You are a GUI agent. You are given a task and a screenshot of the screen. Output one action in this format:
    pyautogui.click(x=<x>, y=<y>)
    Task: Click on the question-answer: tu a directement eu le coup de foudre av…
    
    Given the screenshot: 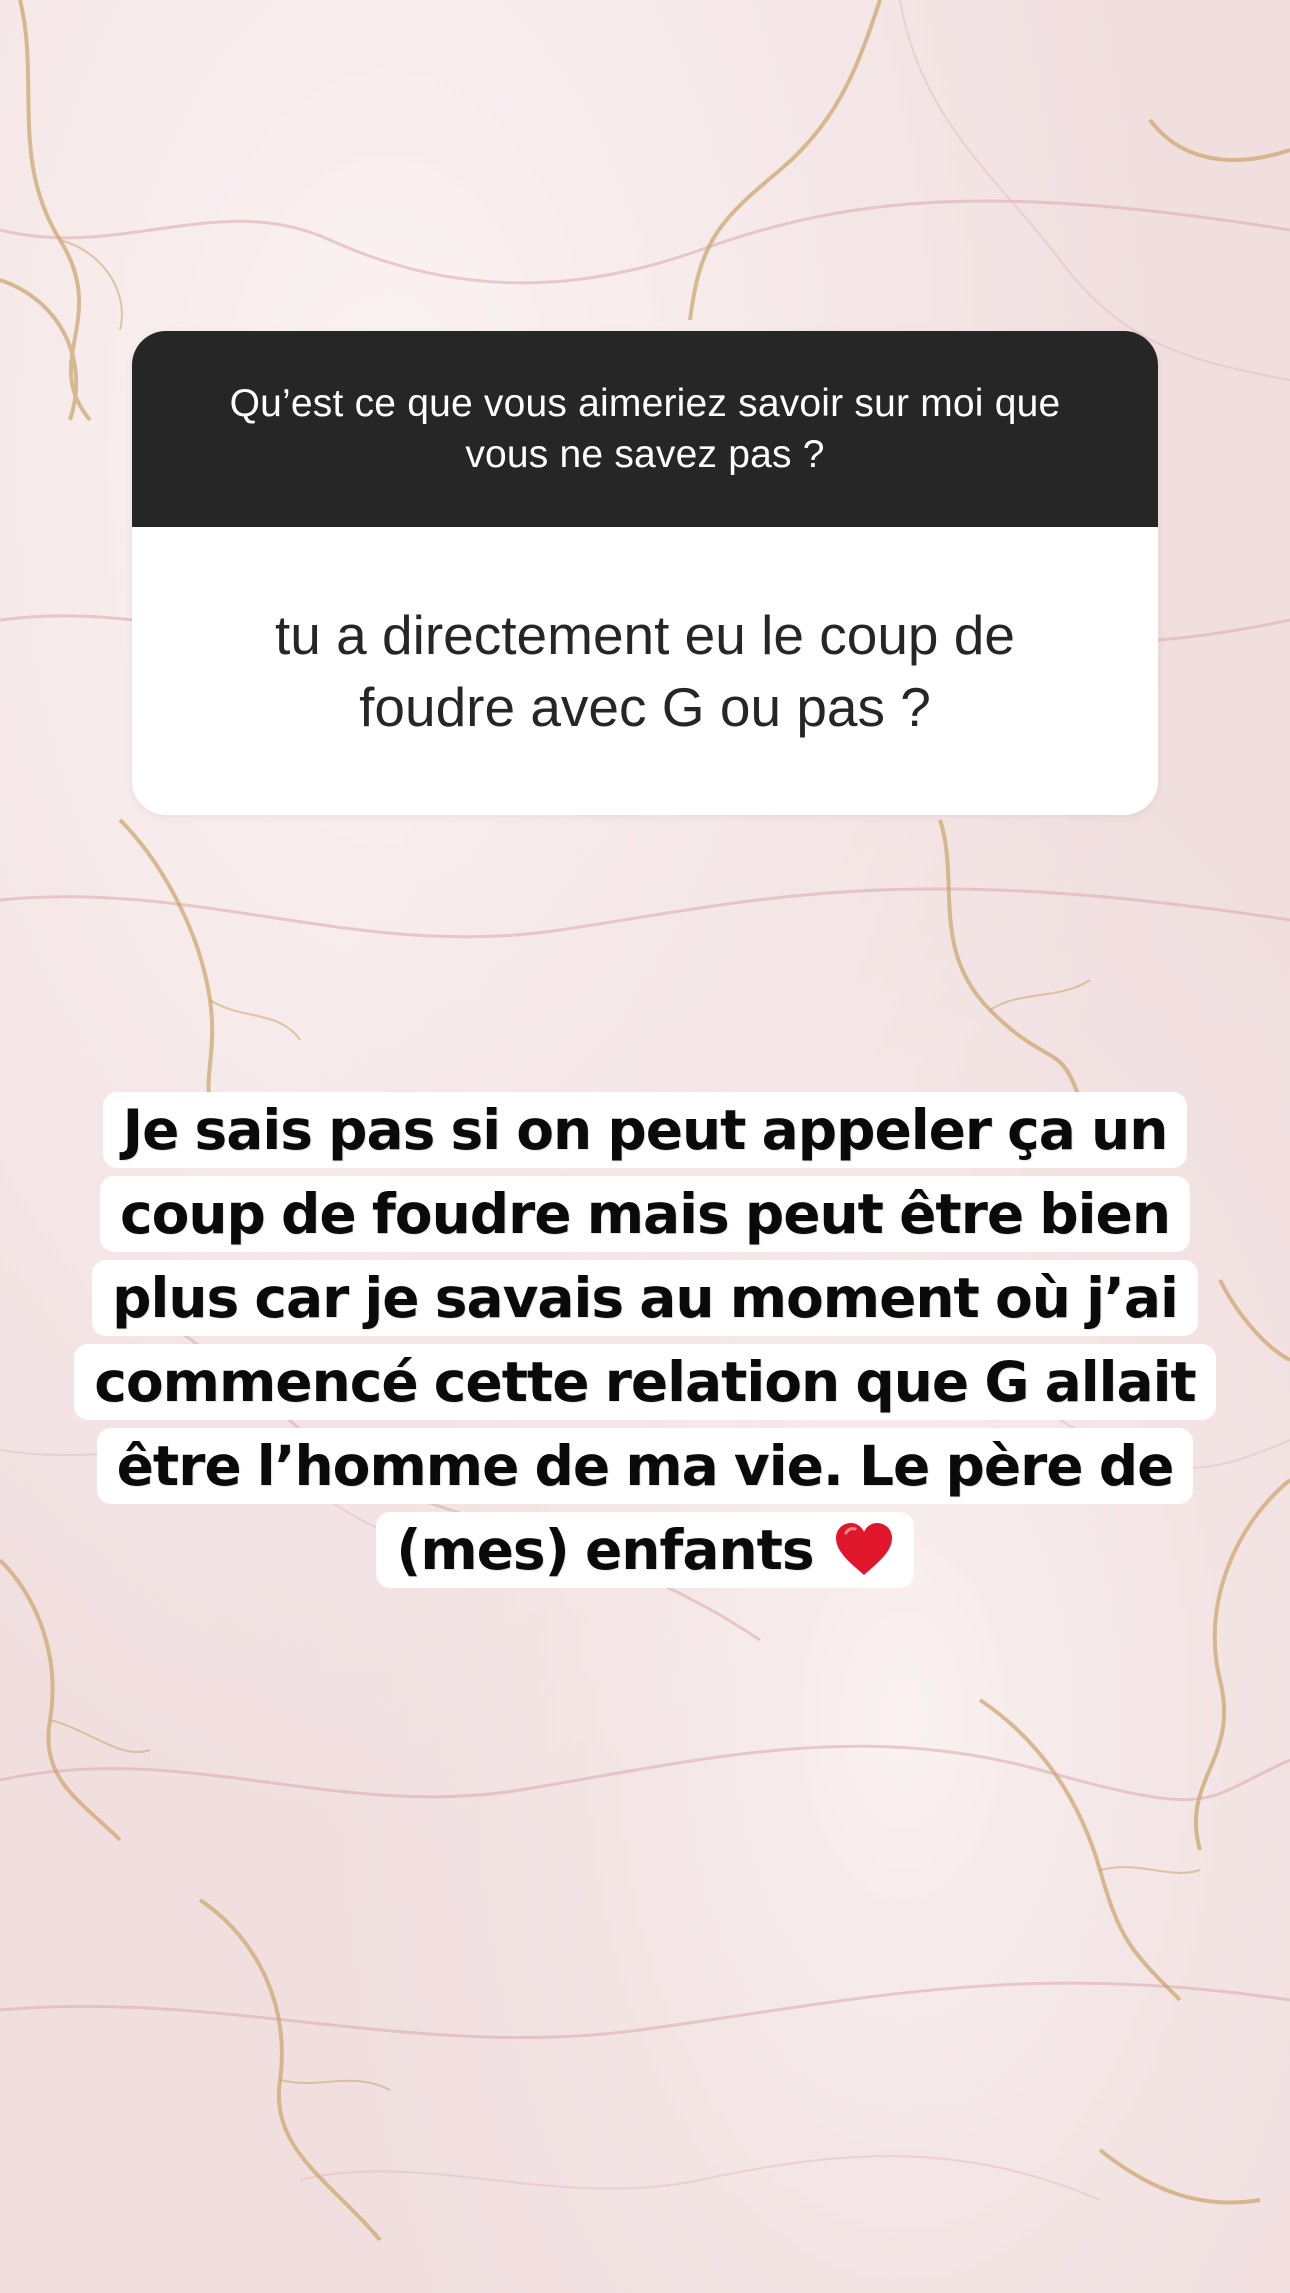 What is the action you would take?
    pyautogui.click(x=645, y=671)
    